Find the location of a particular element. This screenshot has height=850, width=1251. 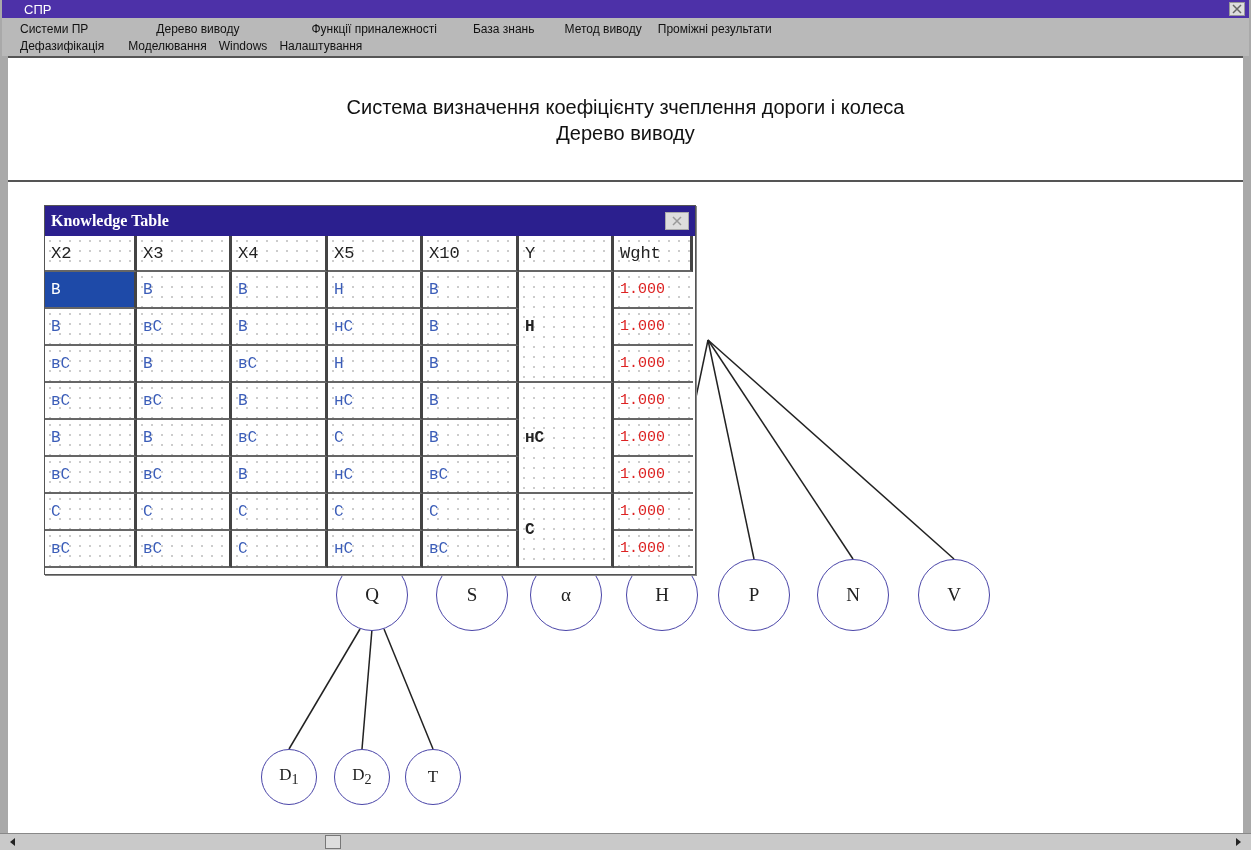

column-header: Y is located at coordinates (566, 254).